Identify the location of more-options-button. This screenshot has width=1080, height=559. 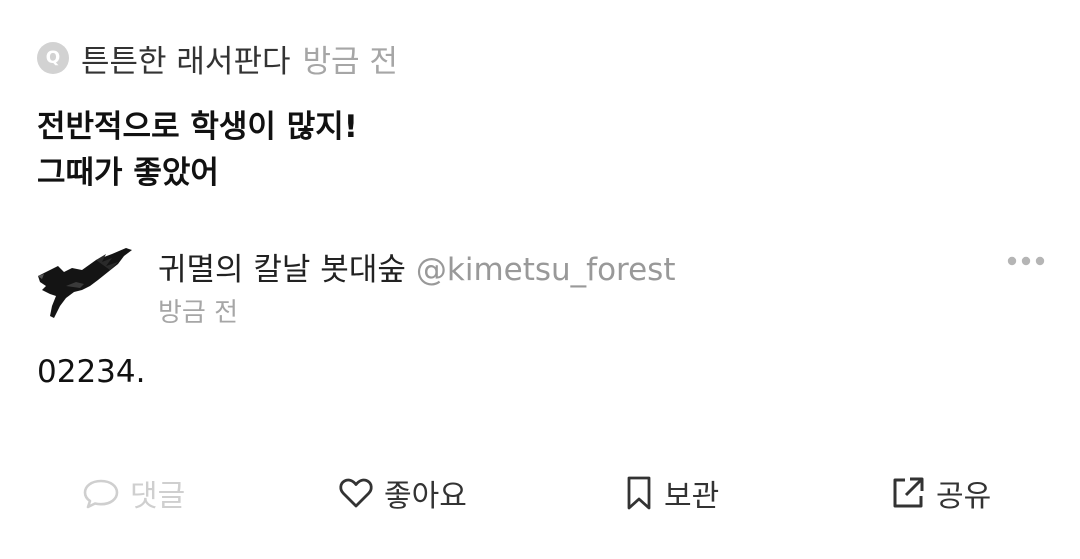
(1026, 261).